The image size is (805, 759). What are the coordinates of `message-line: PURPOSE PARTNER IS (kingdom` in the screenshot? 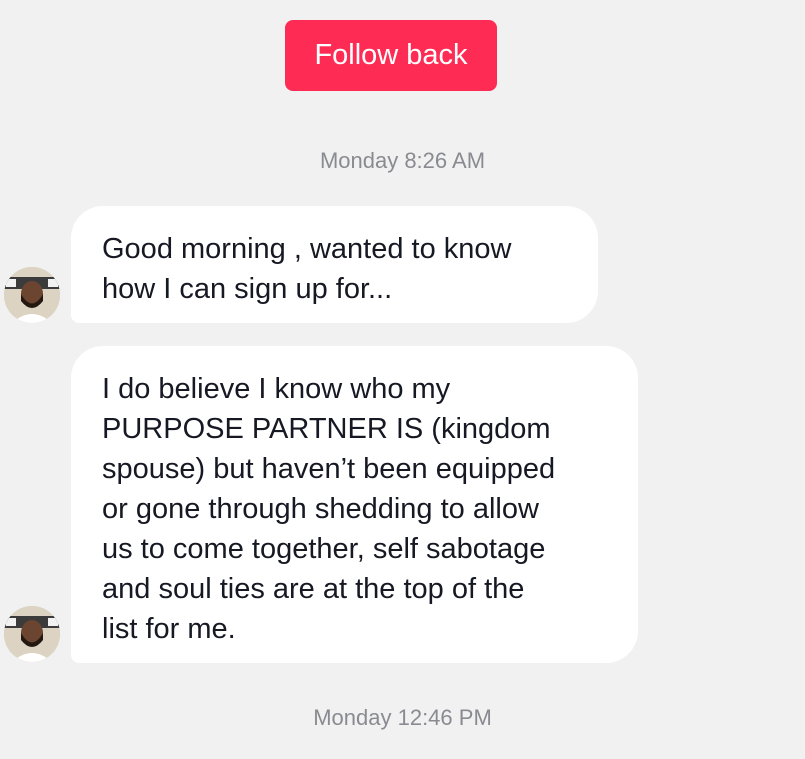 It's located at (326, 429).